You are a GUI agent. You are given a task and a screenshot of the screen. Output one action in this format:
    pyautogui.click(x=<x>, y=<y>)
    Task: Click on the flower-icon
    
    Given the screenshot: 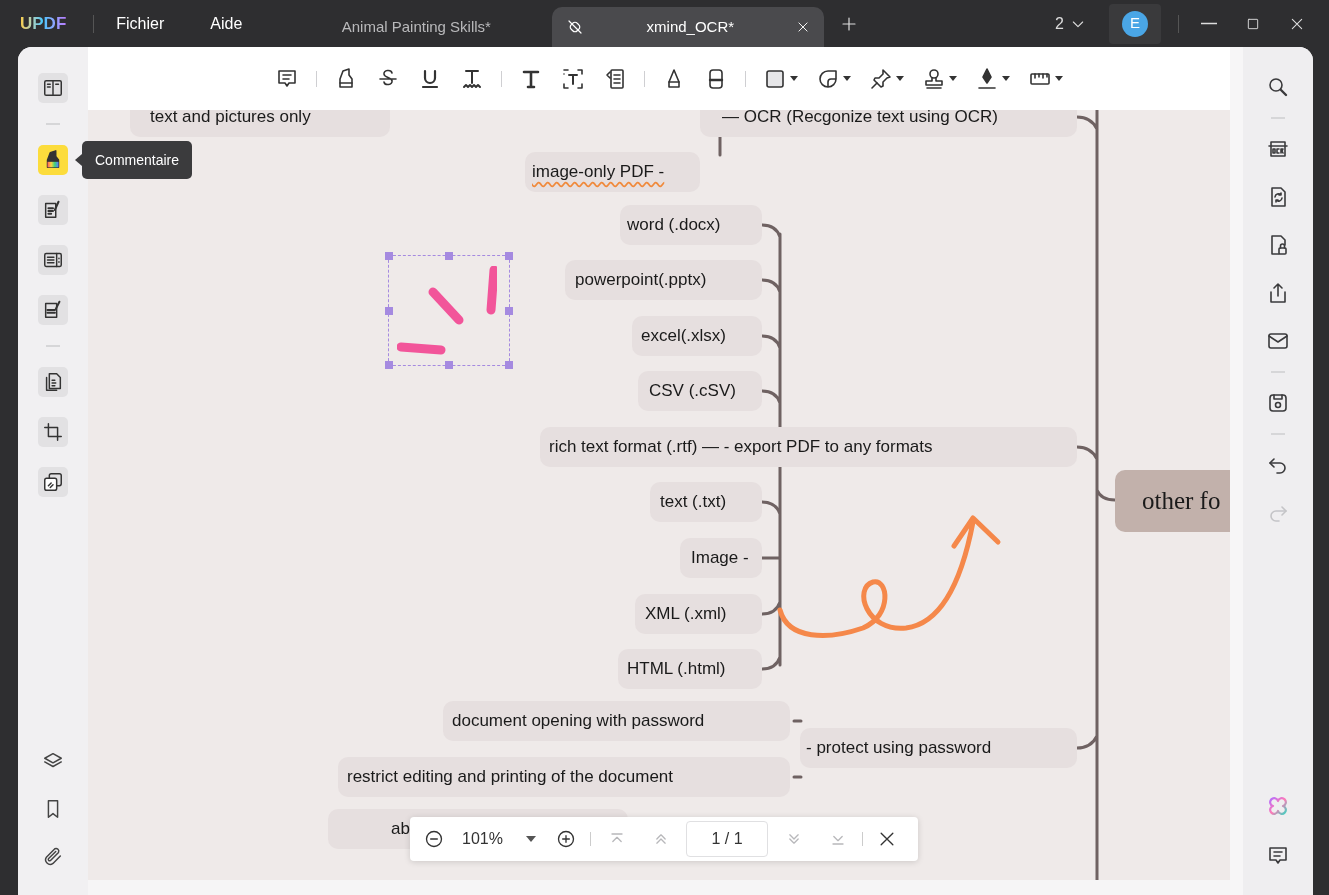 What is the action you would take?
    pyautogui.click(x=1278, y=806)
    